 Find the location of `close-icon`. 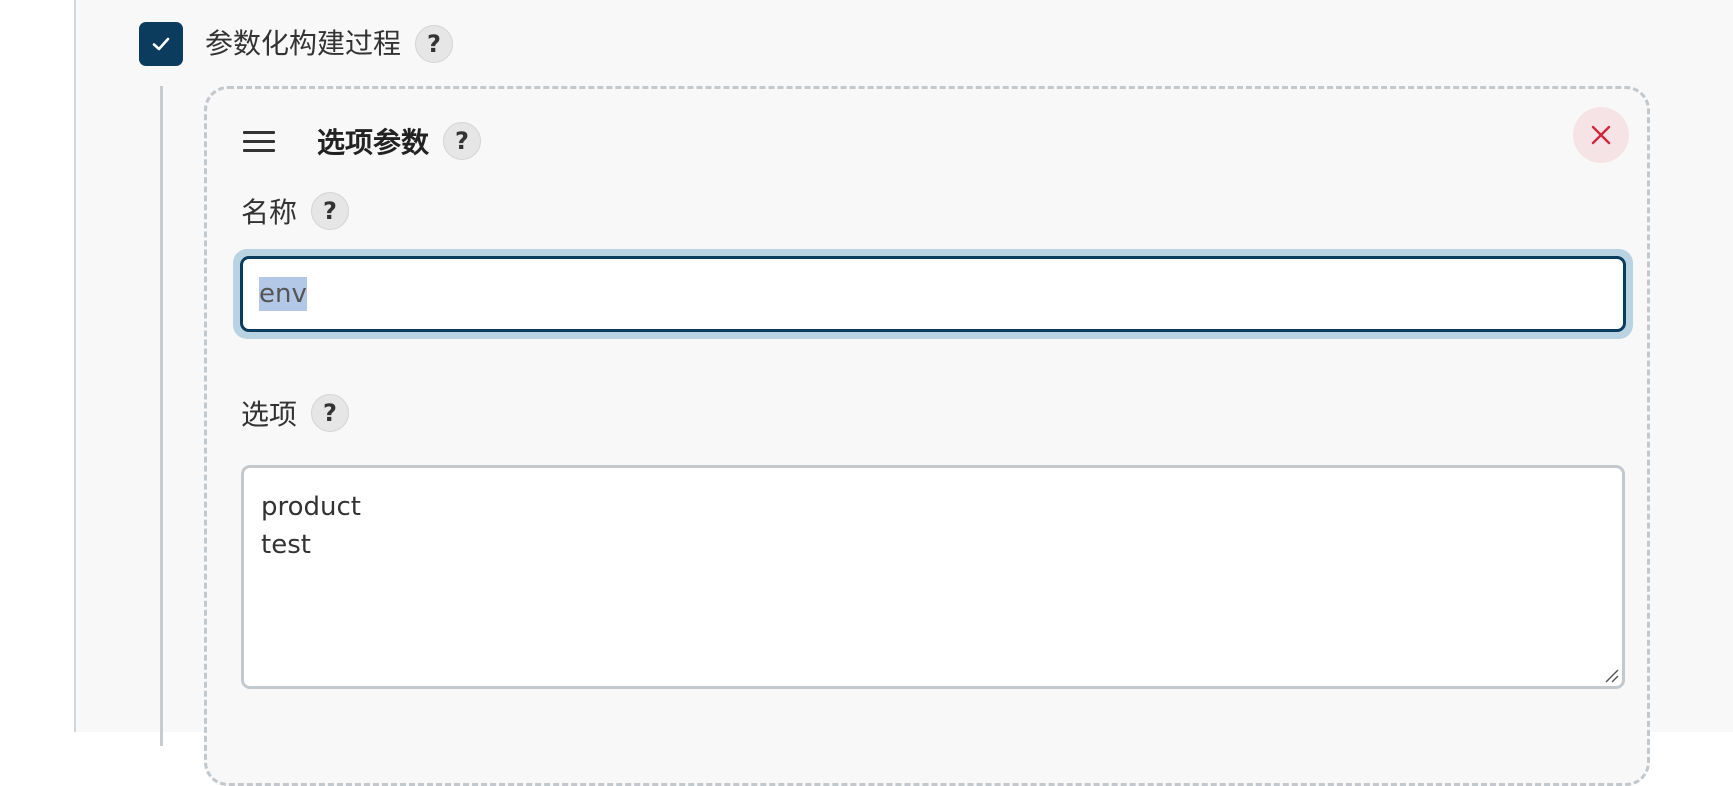

close-icon is located at coordinates (1601, 135).